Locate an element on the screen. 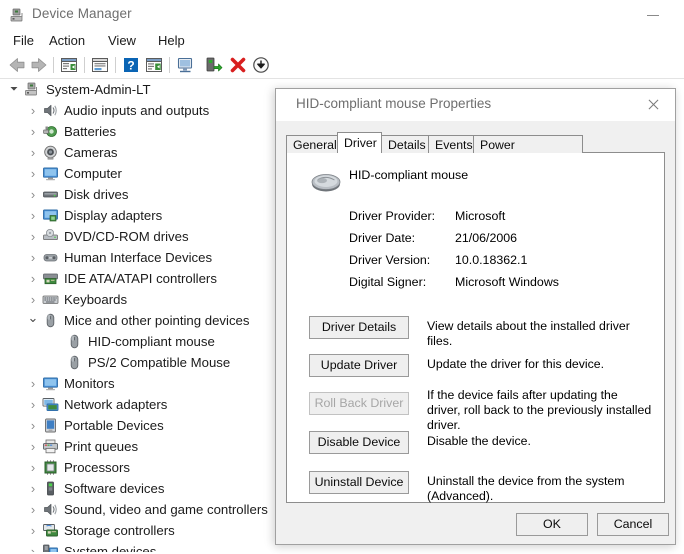  minimize-button is located at coordinates (653, 15).